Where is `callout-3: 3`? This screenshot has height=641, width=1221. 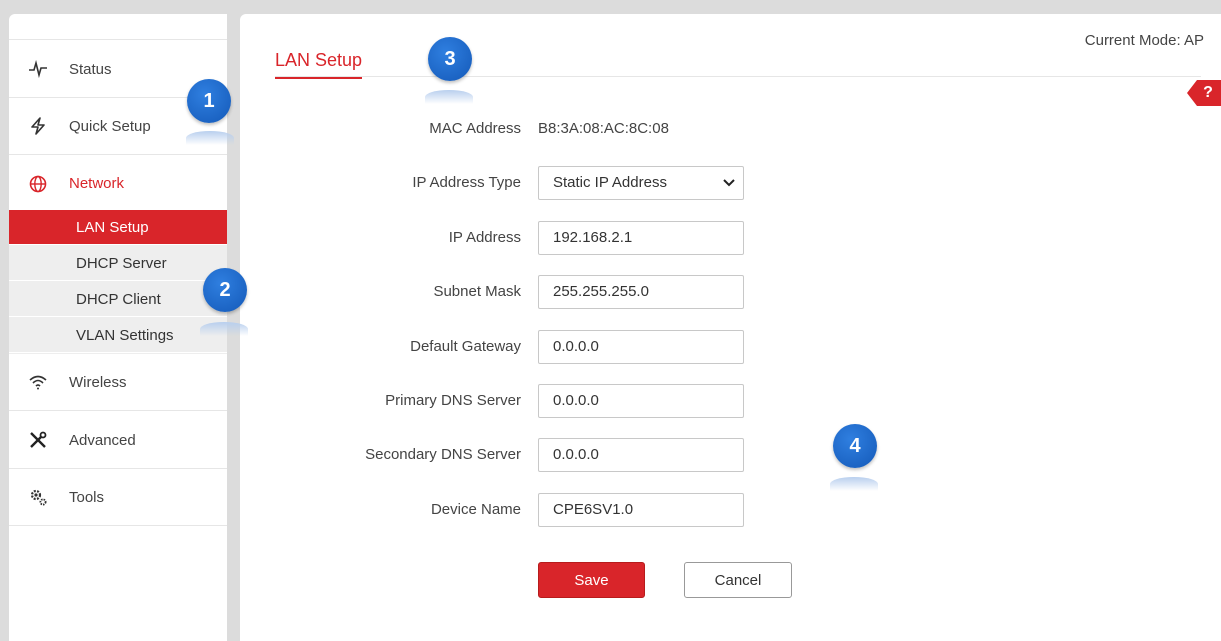
callout-3: 3 is located at coordinates (450, 59).